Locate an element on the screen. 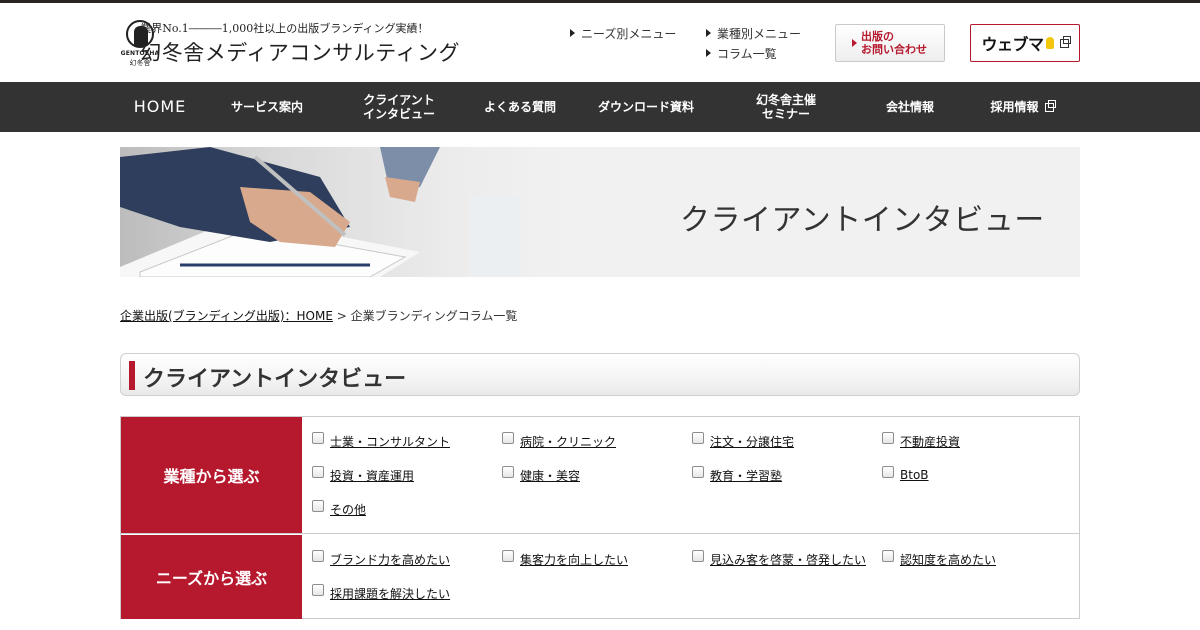 Image resolution: width=1200 pixels, height=630 pixels. filter-option: 認知度を高めたい is located at coordinates (939, 558).